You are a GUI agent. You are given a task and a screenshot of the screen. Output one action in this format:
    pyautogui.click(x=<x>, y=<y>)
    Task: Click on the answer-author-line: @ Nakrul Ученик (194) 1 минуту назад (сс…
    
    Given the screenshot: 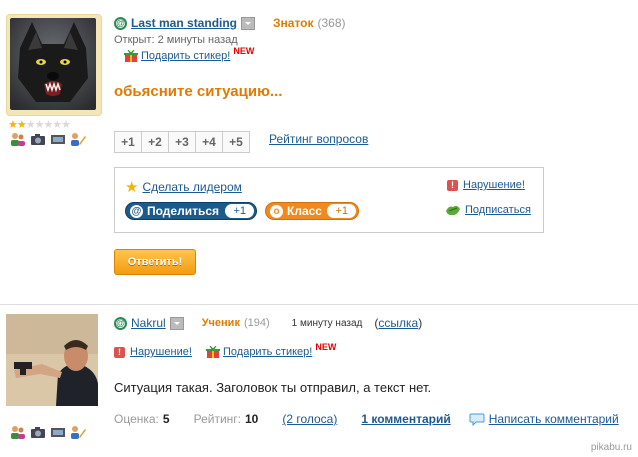 What is the action you would take?
    pyautogui.click(x=268, y=323)
    